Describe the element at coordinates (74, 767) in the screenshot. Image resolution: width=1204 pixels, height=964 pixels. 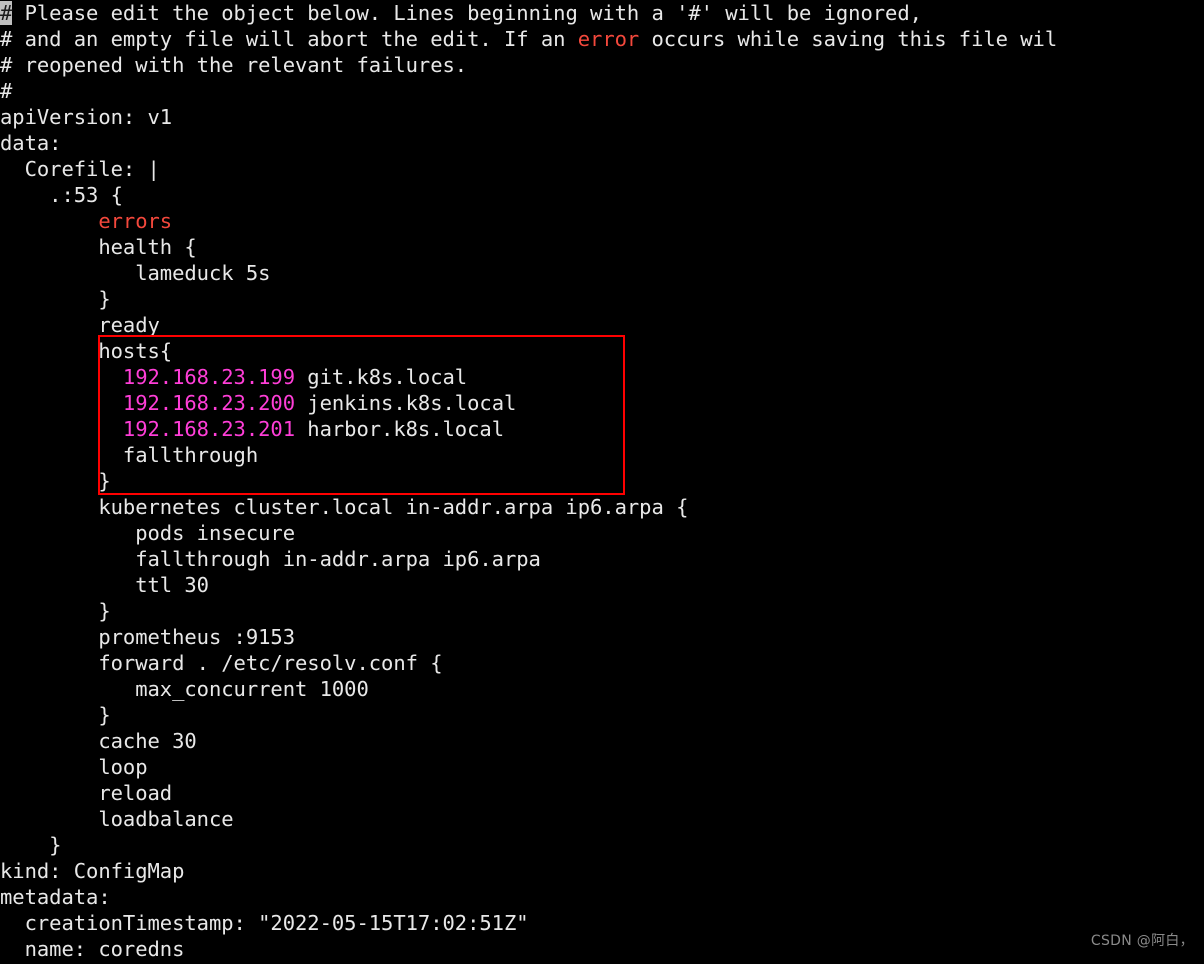
I see `code-text: loop` at that location.